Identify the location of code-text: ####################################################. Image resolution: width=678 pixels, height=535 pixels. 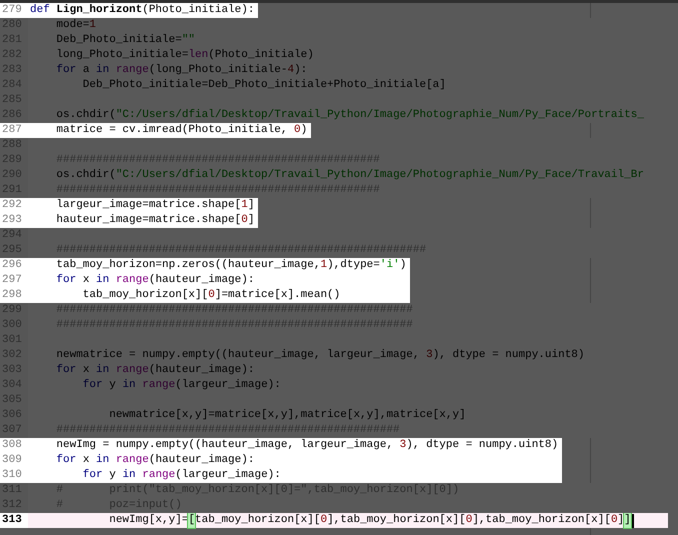
(227, 430).